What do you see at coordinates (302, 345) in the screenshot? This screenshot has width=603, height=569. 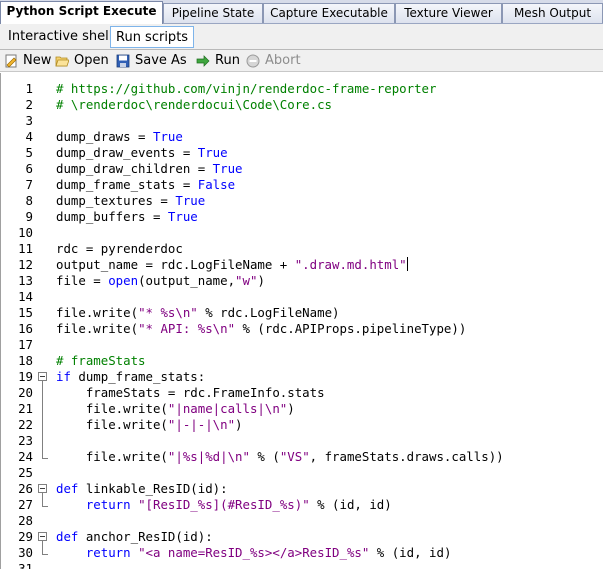 I see `code-line: 17` at bounding box center [302, 345].